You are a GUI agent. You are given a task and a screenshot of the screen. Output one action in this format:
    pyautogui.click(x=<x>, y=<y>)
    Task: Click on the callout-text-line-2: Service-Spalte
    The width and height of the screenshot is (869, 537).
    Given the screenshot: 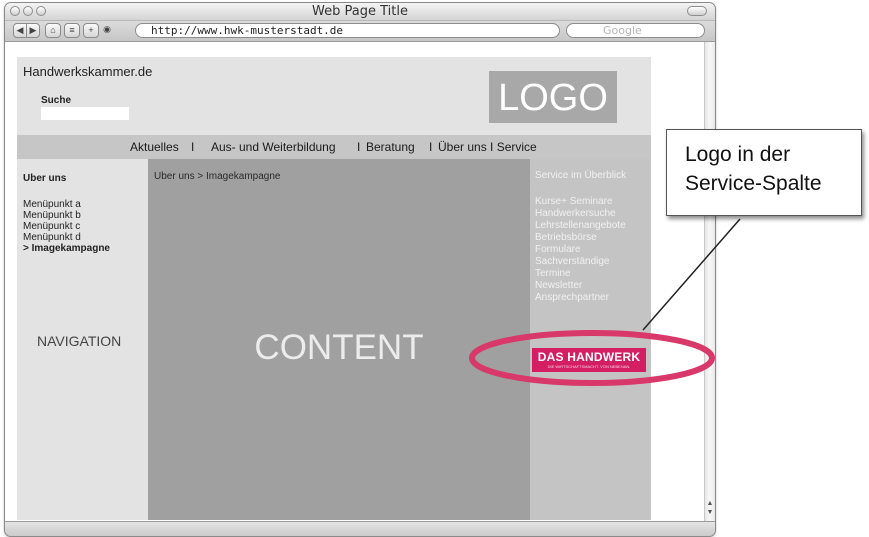 What is the action you would take?
    pyautogui.click(x=753, y=183)
    